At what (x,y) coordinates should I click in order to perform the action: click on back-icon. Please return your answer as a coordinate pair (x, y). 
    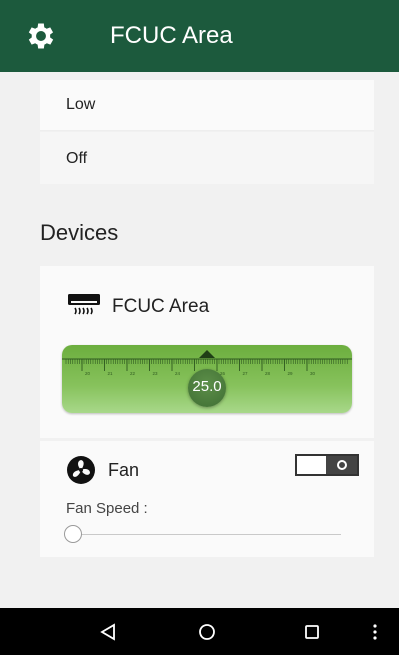
    Looking at the image, I should click on (108, 631).